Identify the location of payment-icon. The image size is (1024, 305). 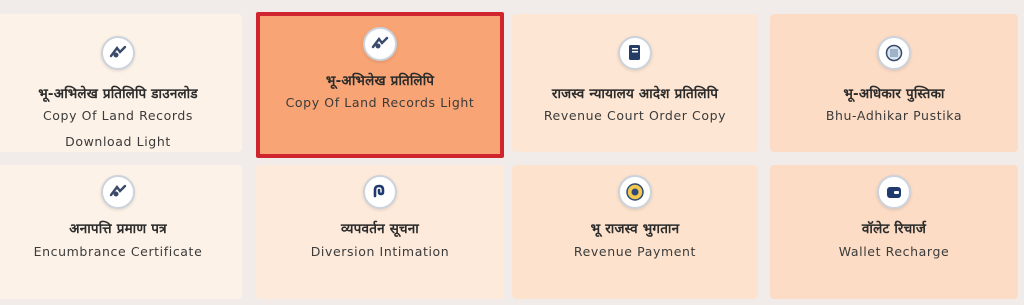
(635, 192).